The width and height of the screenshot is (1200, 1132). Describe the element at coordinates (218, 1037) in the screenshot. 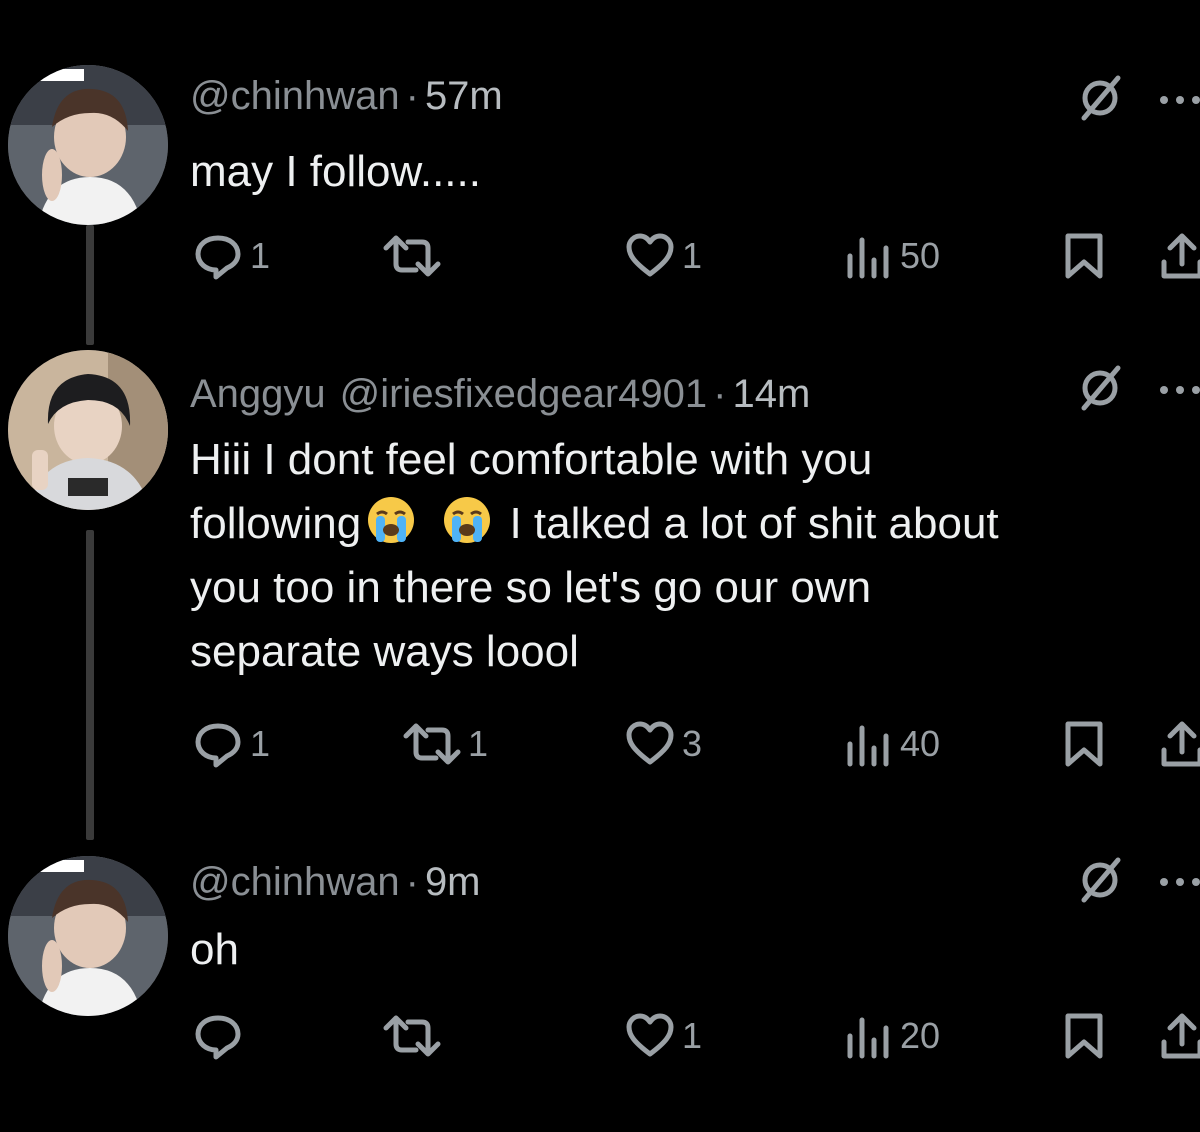

I see `reply-icon` at that location.